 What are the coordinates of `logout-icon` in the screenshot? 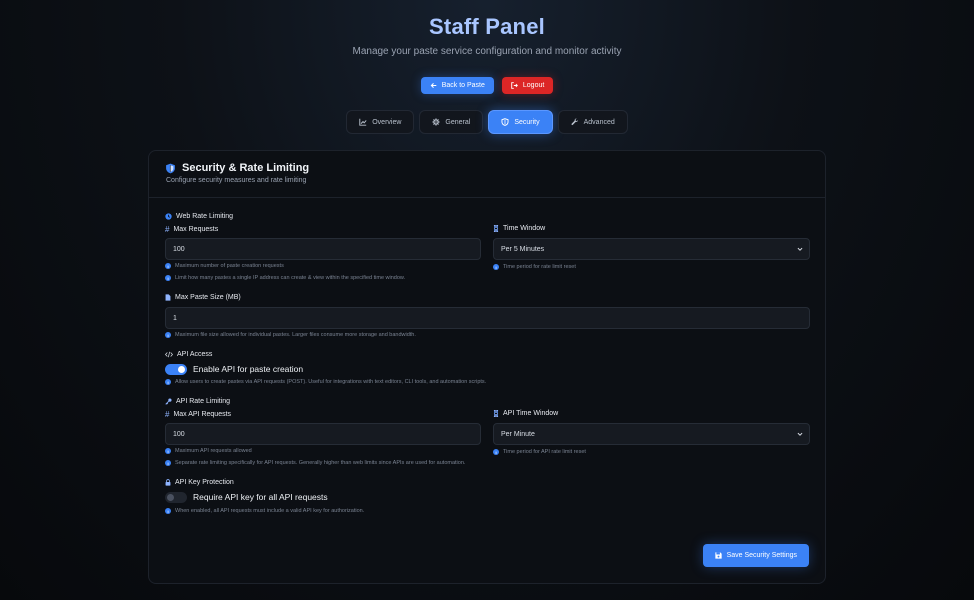 It's located at (514, 85).